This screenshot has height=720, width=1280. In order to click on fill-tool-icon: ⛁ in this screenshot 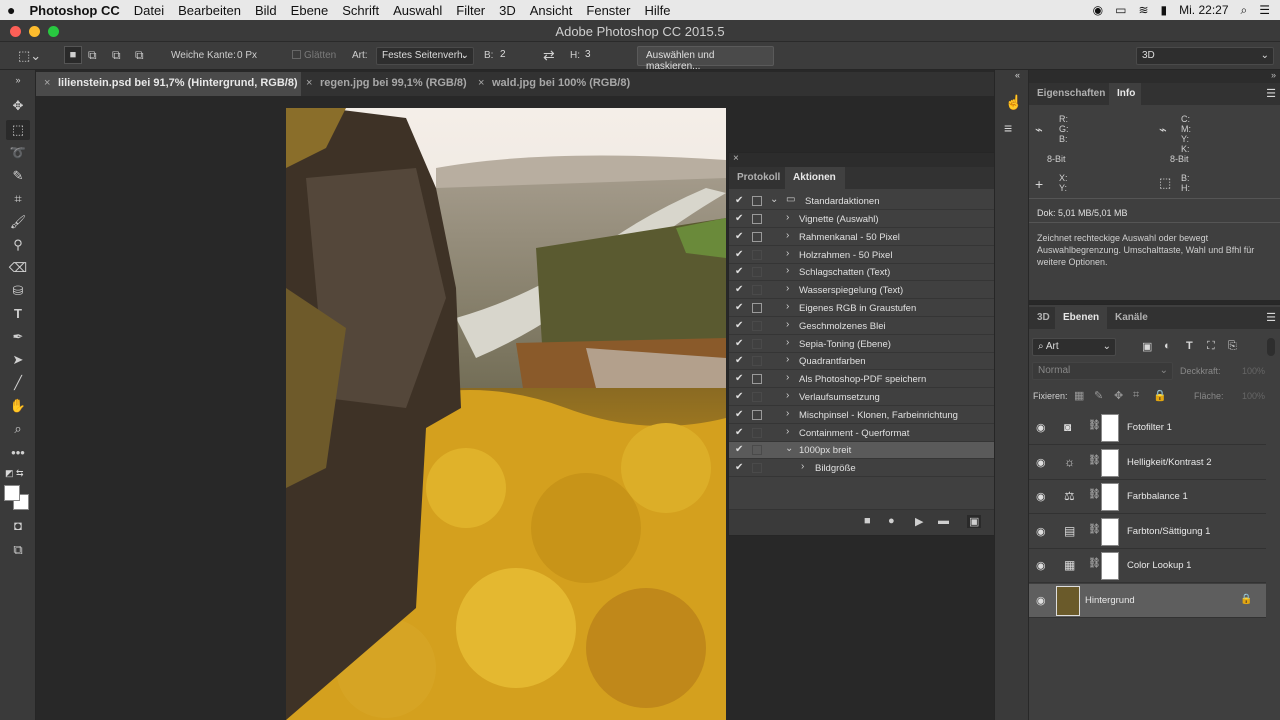, I will do `click(18, 291)`.